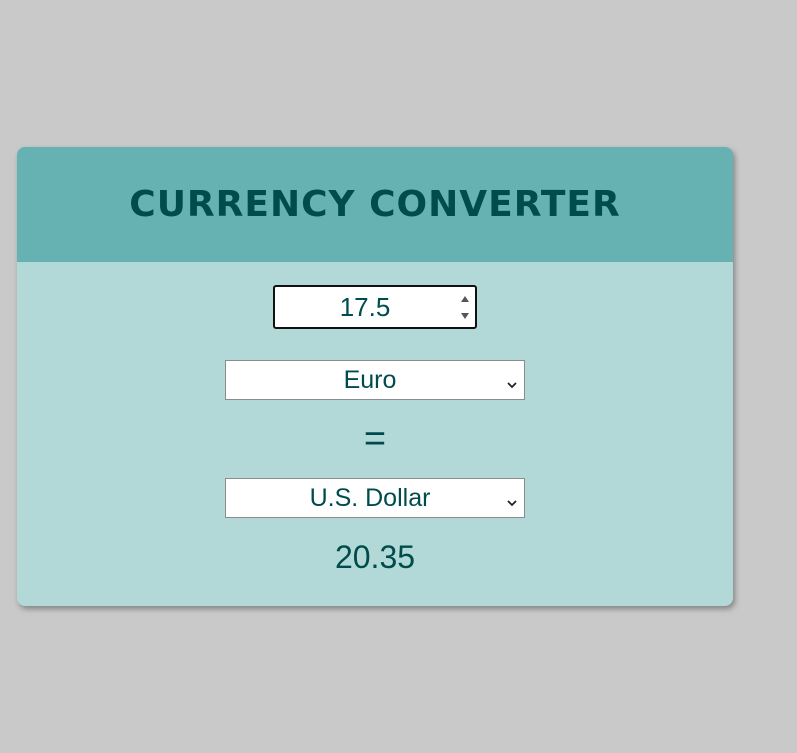 Image resolution: width=797 pixels, height=753 pixels. I want to click on spinner-down-icon, so click(465, 315).